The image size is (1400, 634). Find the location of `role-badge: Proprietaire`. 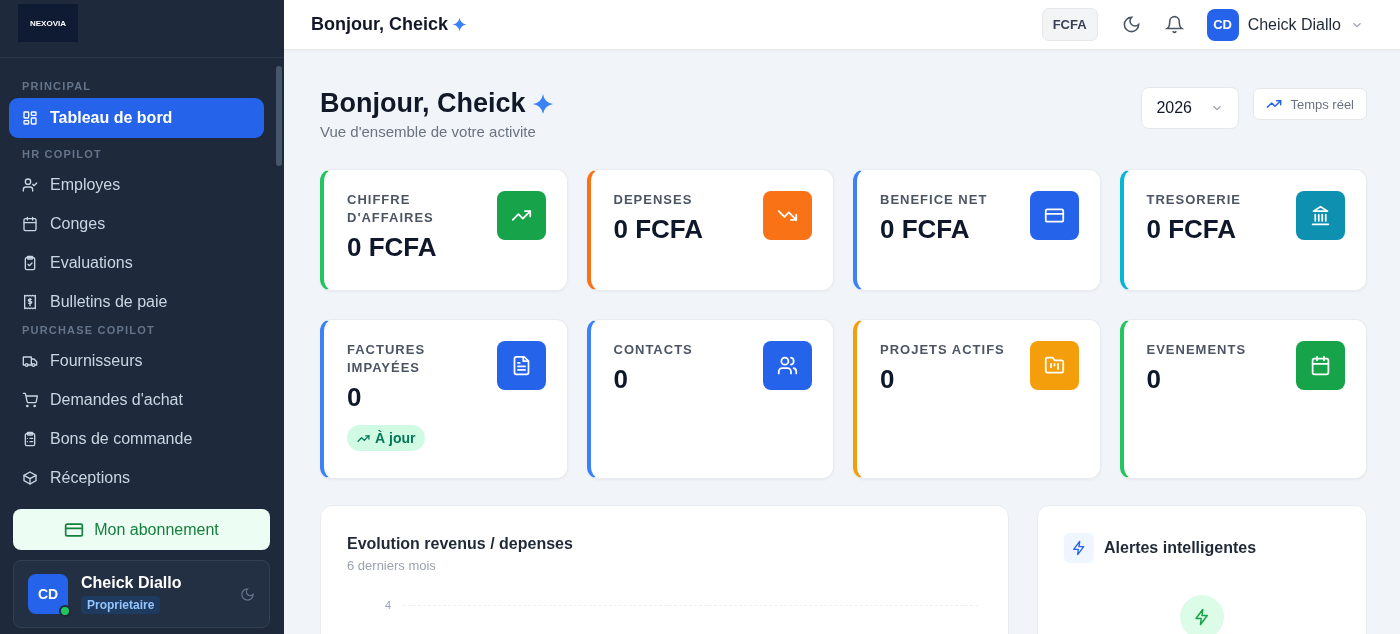

role-badge: Proprietaire is located at coordinates (121, 605).